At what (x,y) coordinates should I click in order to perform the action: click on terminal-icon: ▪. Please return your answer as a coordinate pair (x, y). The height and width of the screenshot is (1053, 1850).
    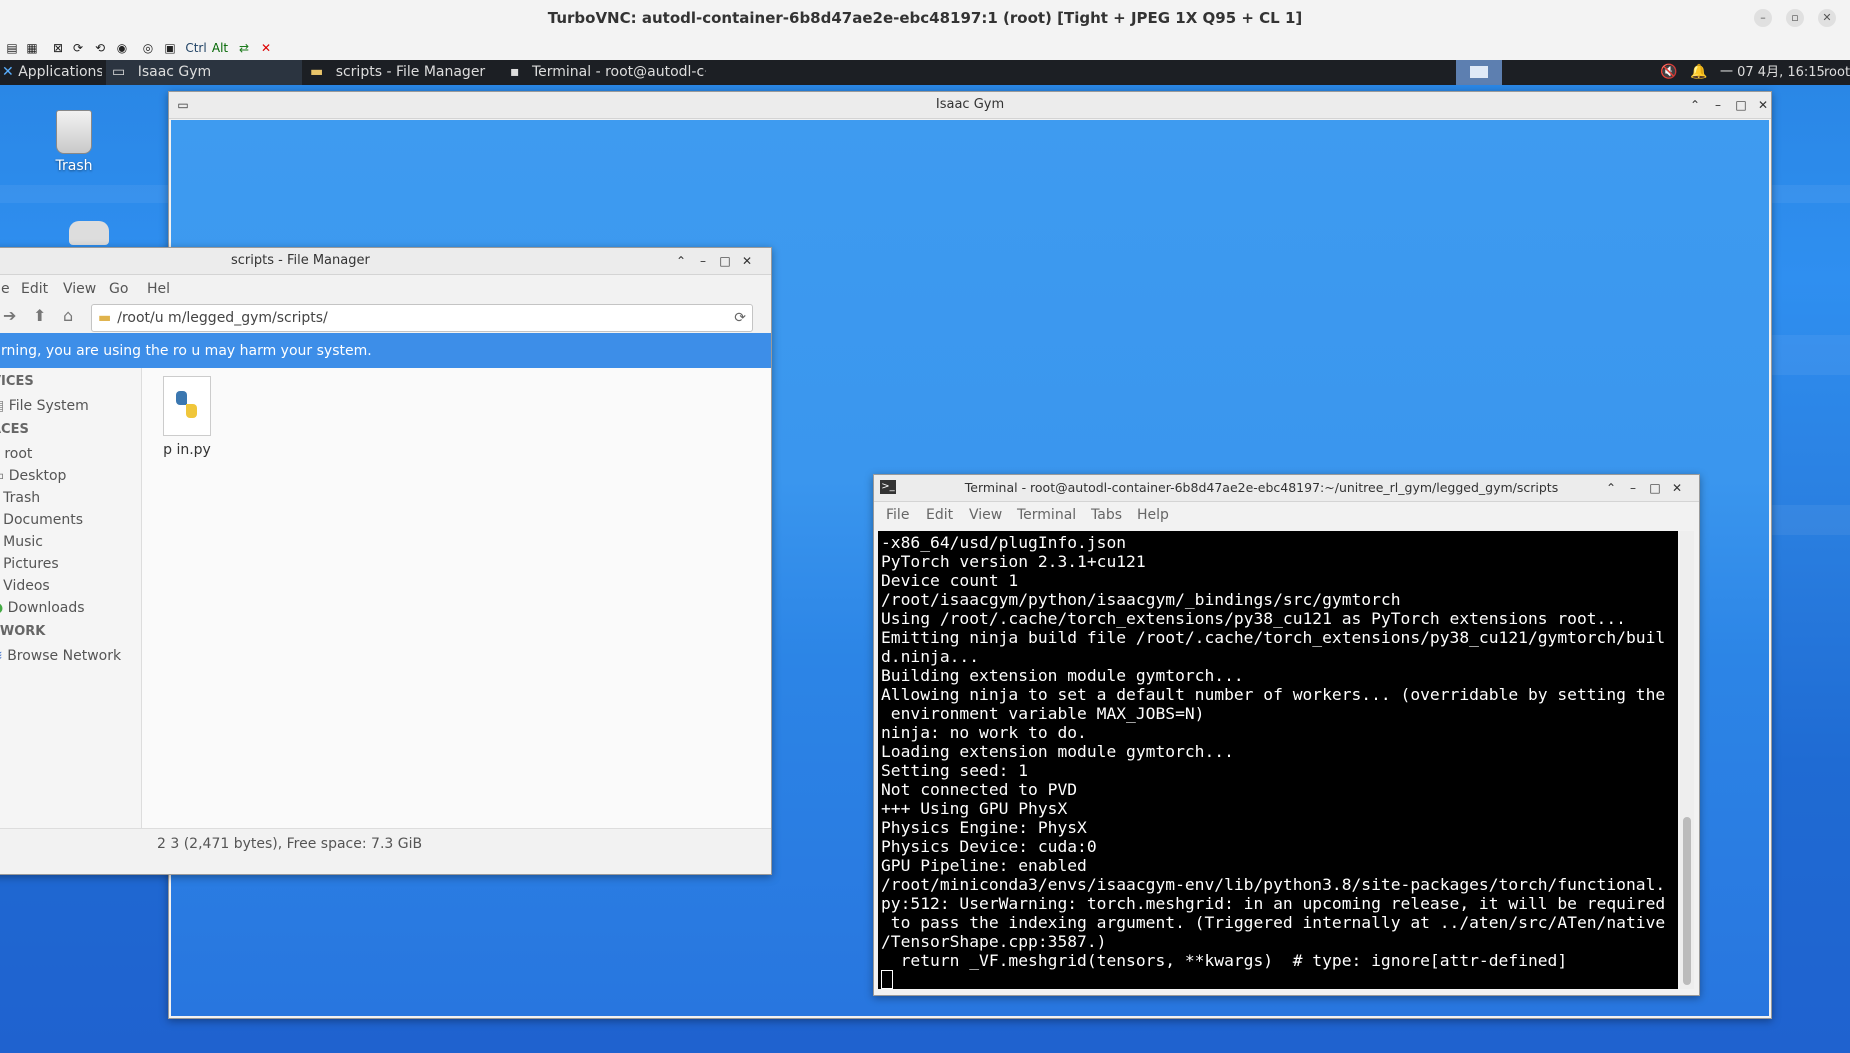
    Looking at the image, I should click on (515, 72).